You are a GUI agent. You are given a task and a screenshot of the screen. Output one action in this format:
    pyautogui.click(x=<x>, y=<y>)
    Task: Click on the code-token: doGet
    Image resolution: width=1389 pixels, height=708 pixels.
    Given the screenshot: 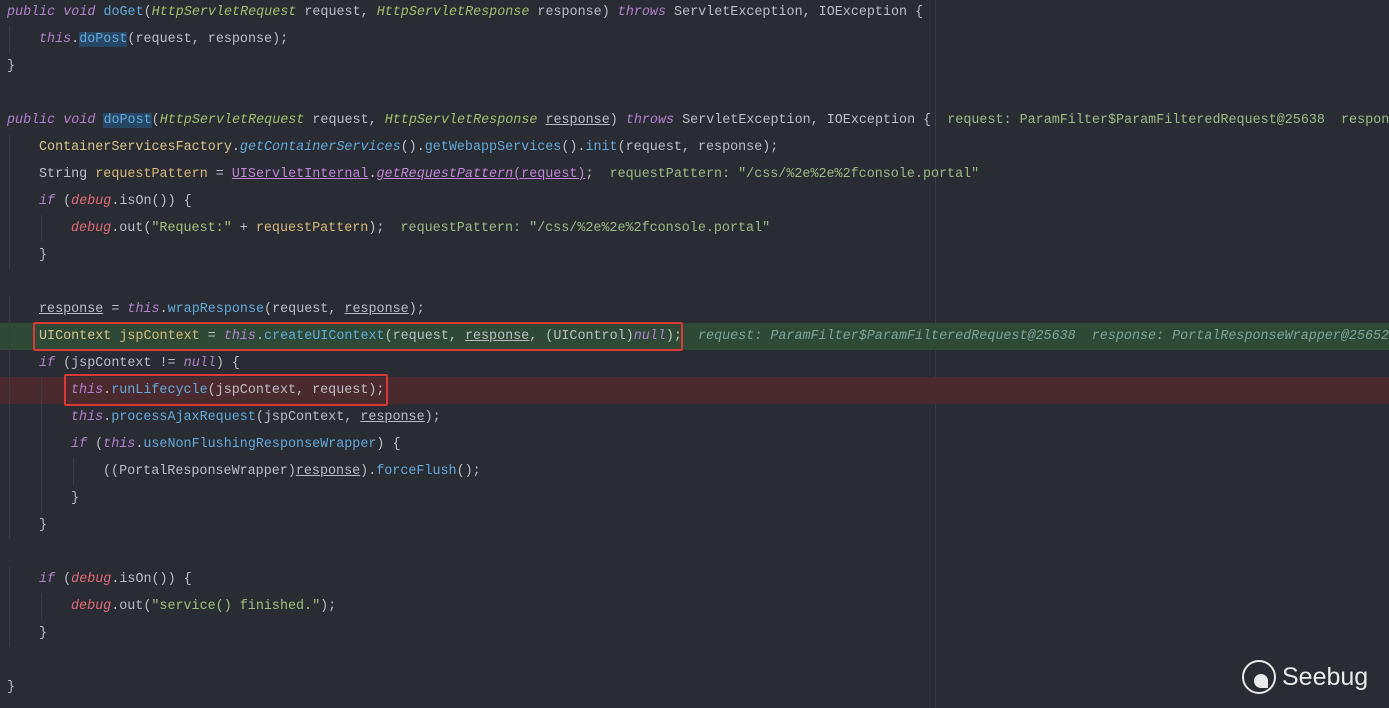 What is the action you would take?
    pyautogui.click(x=123, y=12)
    